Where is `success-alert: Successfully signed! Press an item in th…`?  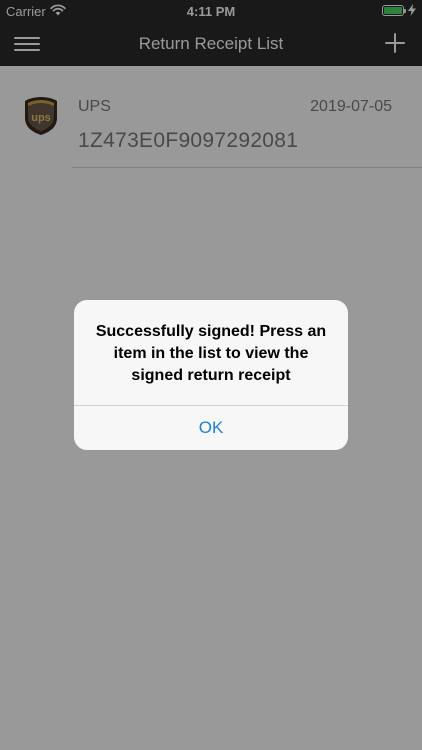 success-alert: Successfully signed! Press an item in th… is located at coordinates (211, 375).